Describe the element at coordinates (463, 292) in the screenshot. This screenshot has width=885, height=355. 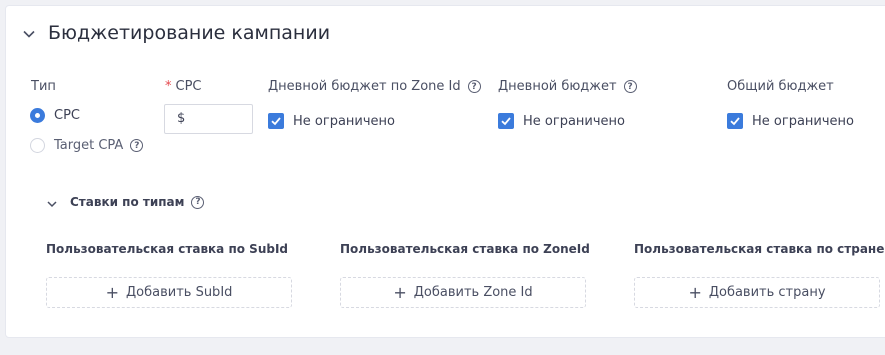
I see `add-zoneid-button: + Добавить Zone Id` at that location.